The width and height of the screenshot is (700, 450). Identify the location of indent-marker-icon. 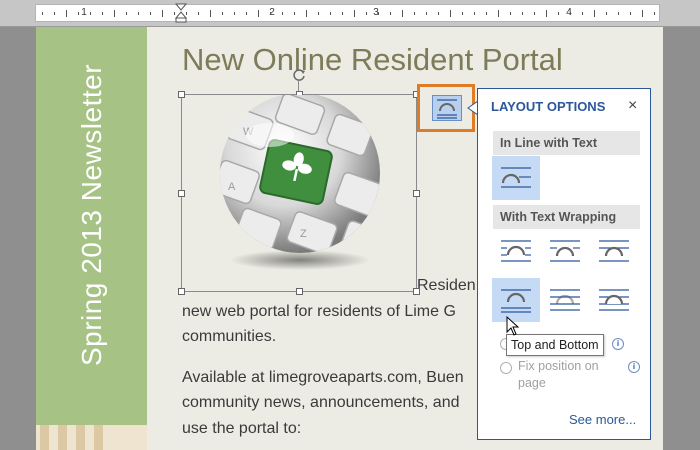
(181, 13).